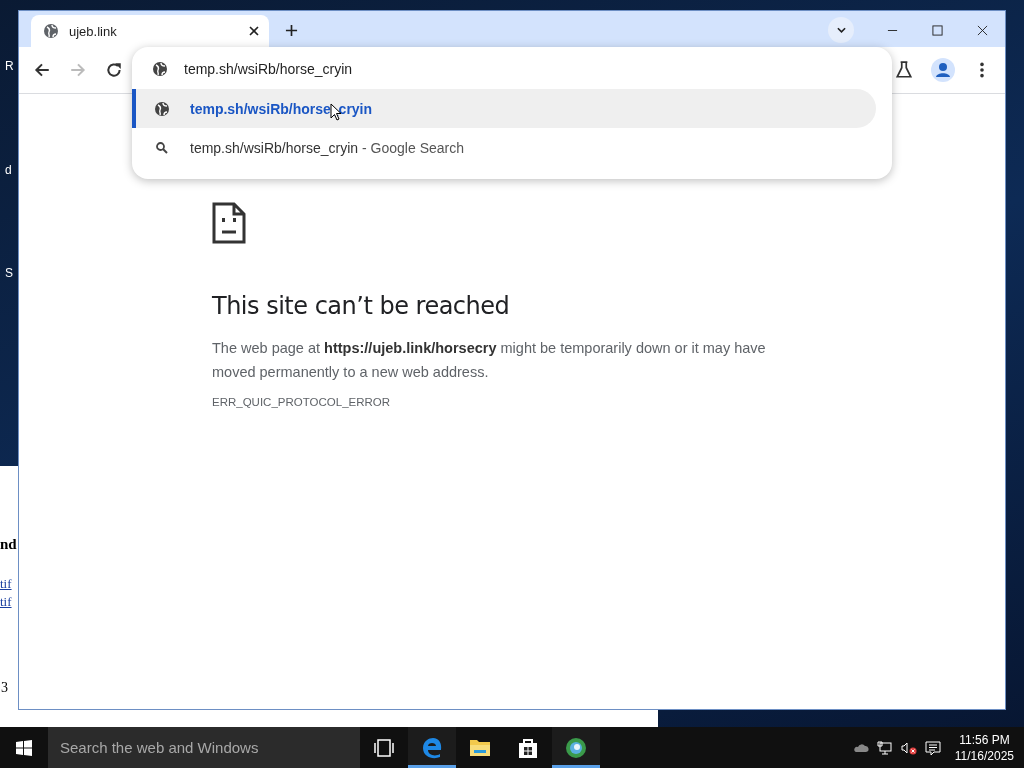  Describe the element at coordinates (150, 31) in the screenshot. I see `browser-tab: ujeb.link` at that location.